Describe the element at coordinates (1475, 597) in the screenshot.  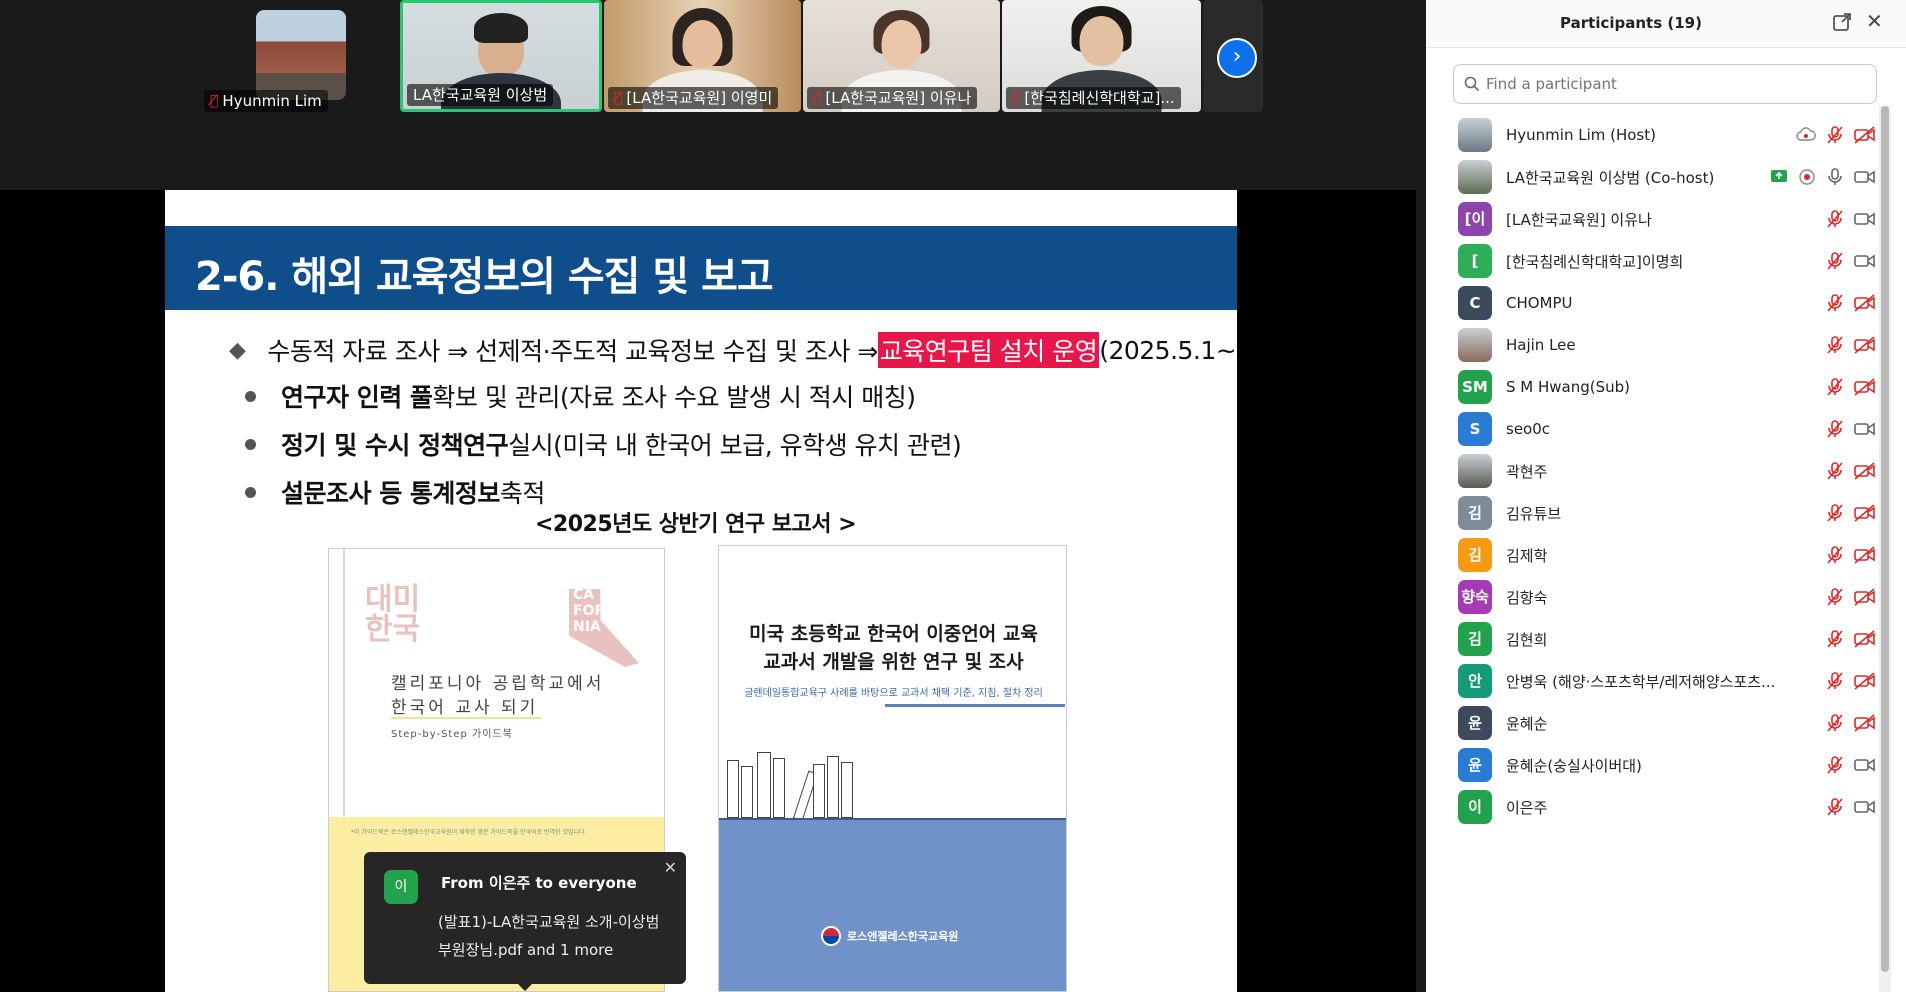
I see `avatar: 향숙` at that location.